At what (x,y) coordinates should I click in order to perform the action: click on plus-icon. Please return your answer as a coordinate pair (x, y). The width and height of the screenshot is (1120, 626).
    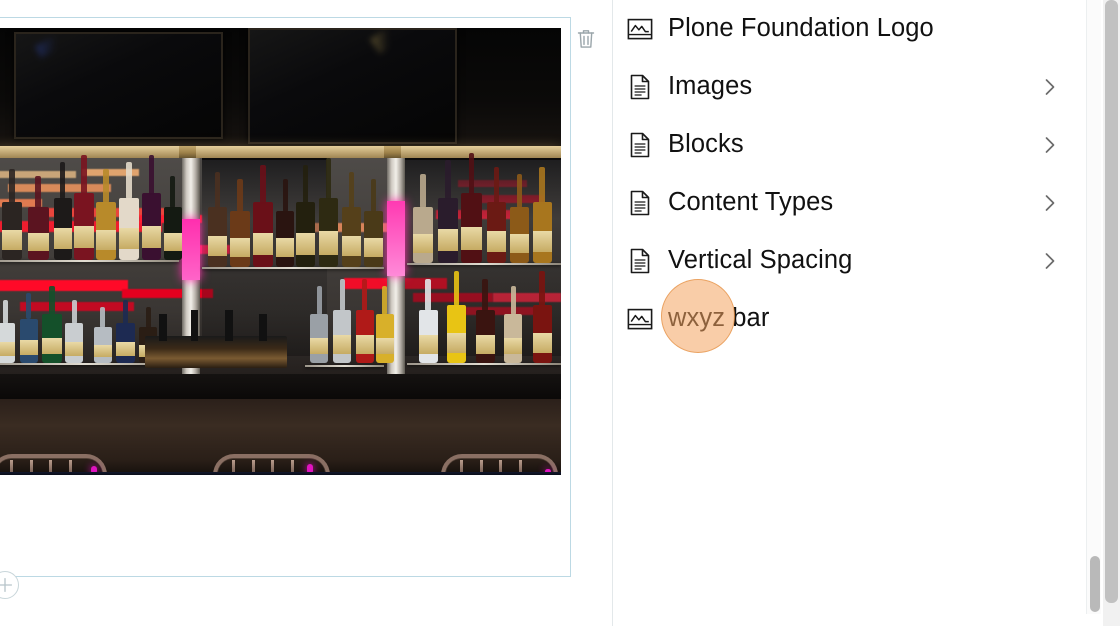
    Looking at the image, I should click on (6, 585).